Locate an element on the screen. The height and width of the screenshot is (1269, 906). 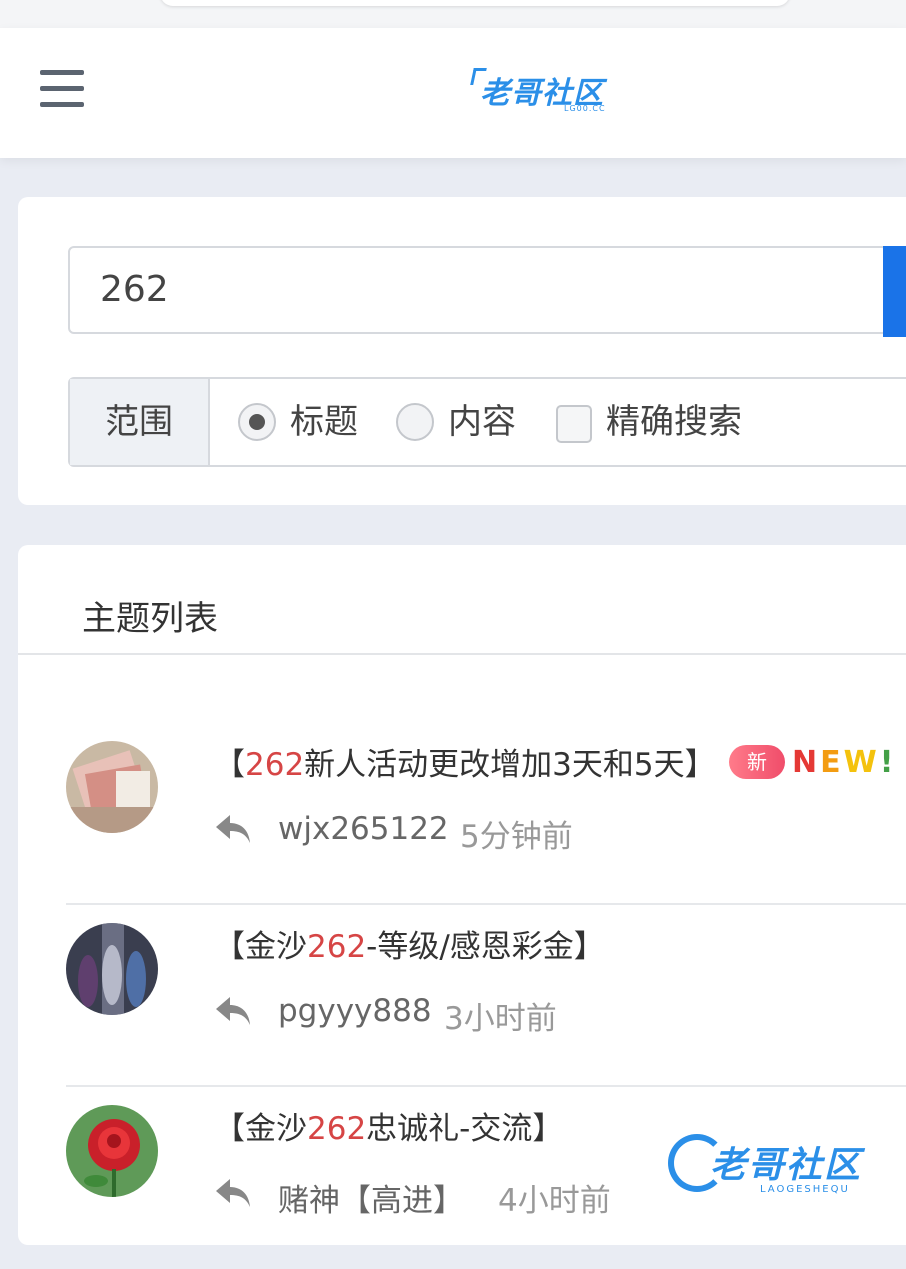
exact-search-label: 精确搜索 is located at coordinates (674, 422).